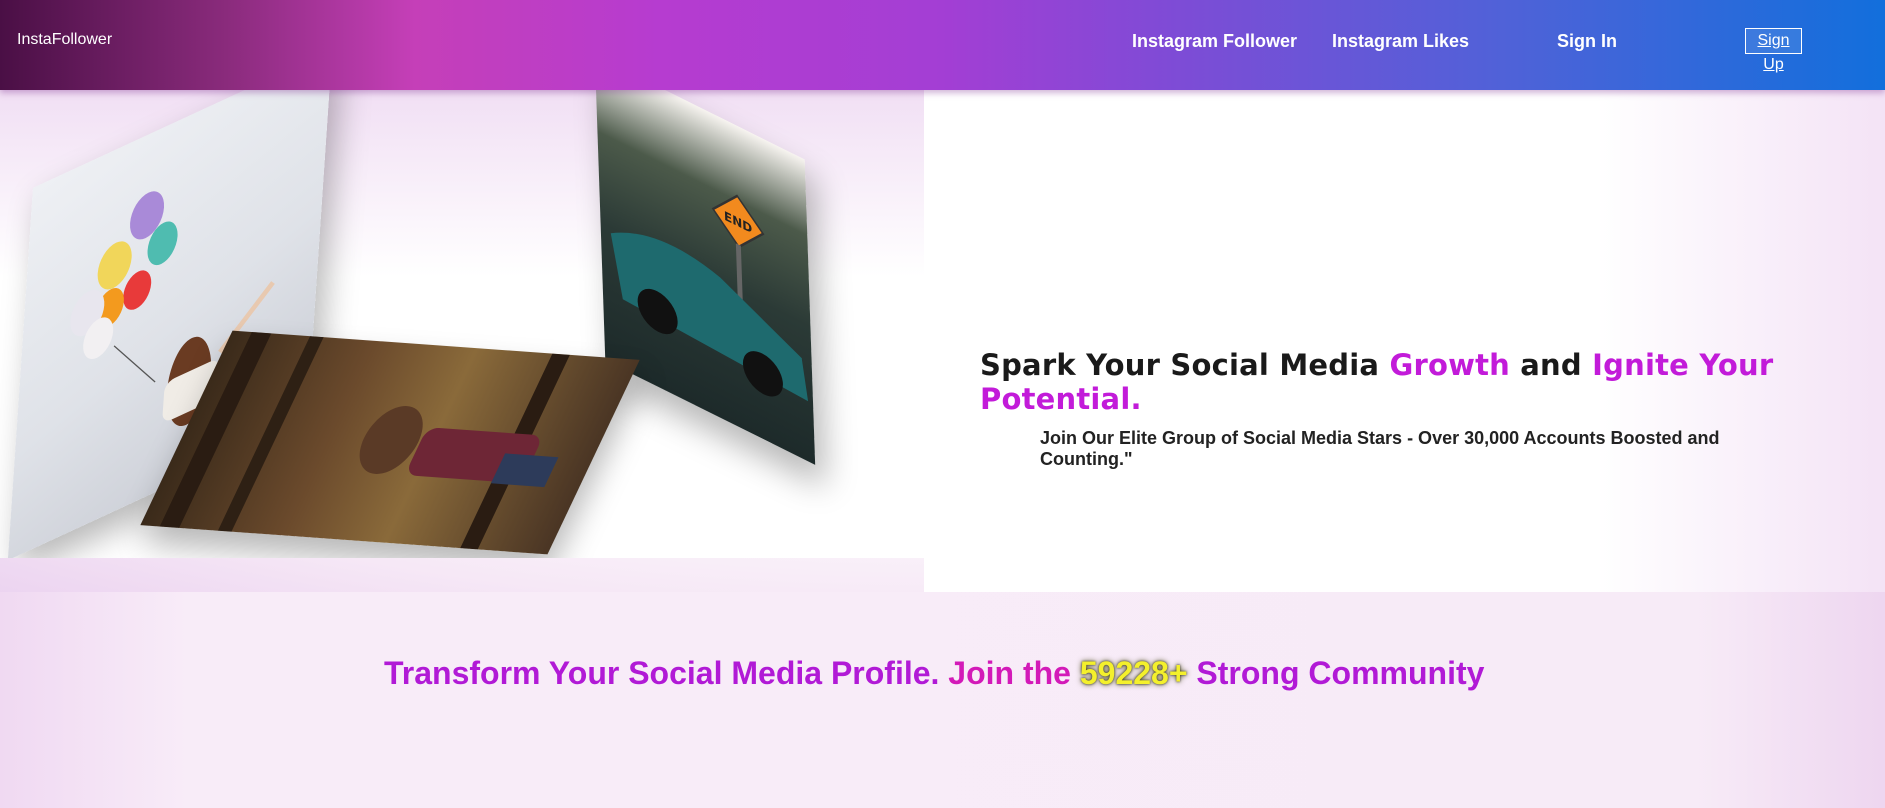 This screenshot has width=1885, height=808. I want to click on car-illustration: END, so click(709, 298).